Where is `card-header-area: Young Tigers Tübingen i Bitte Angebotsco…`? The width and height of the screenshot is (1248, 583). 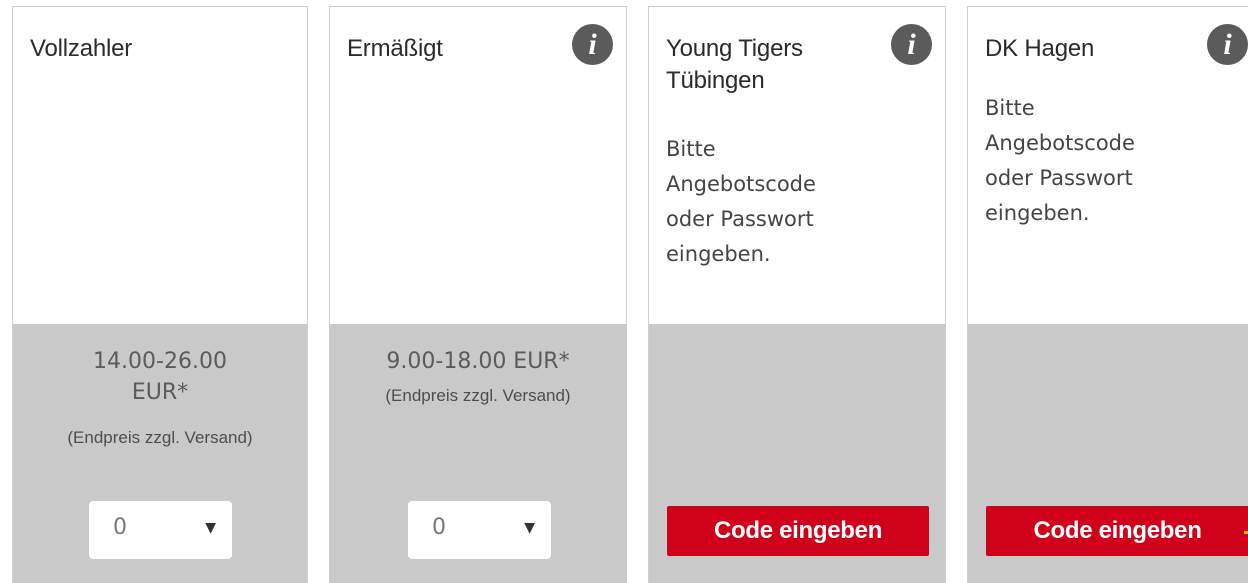 card-header-area: Young Tigers Tübingen i Bitte Angebotsco… is located at coordinates (797, 165).